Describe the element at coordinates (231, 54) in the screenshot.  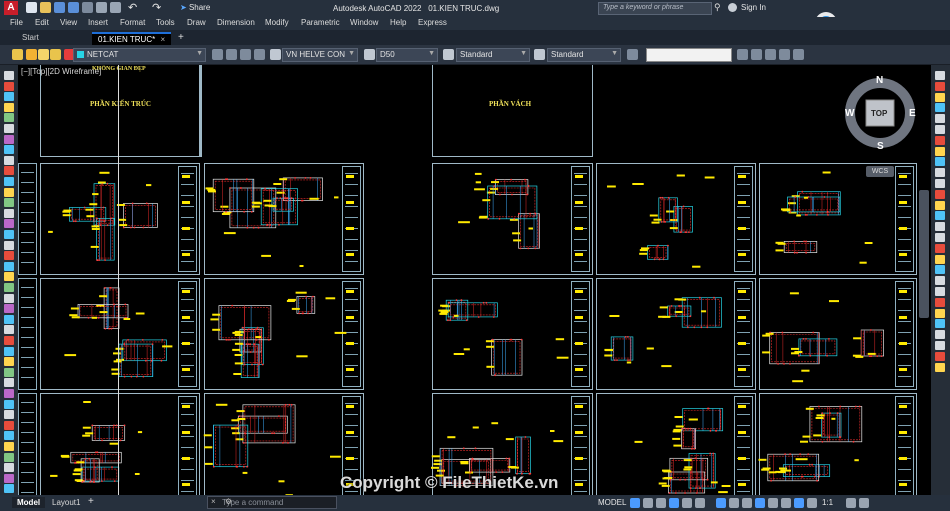
I see `match-layer-icon` at that location.